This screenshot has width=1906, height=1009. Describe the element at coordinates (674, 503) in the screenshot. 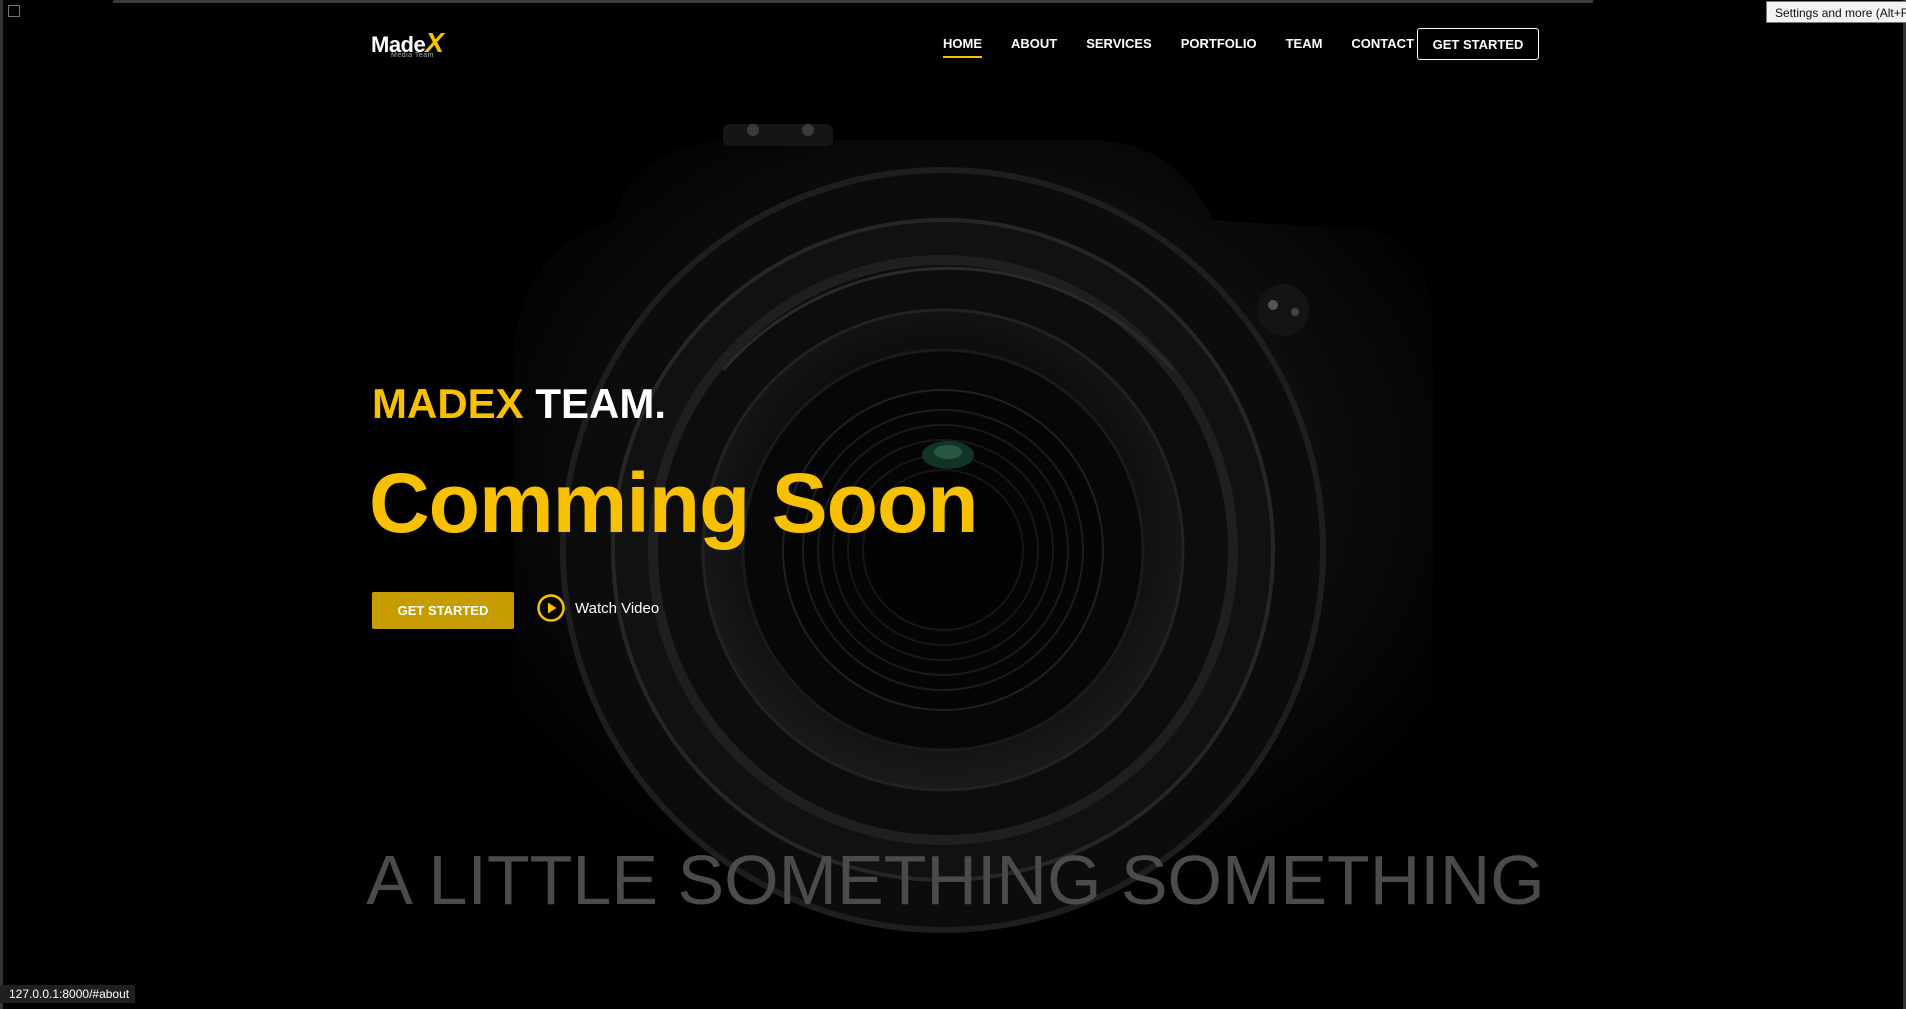

I see `hero-title: Comming Soon` at that location.